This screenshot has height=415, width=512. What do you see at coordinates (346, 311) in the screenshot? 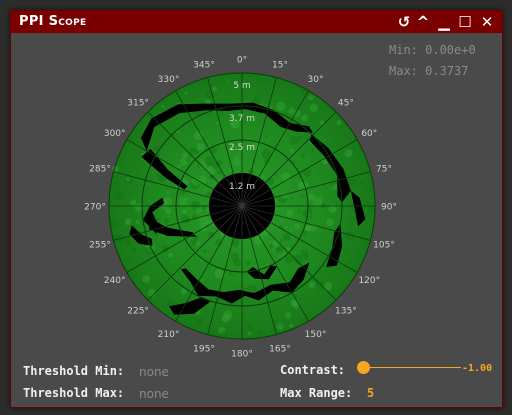
I see `azimuth-label: 135°` at bounding box center [346, 311].